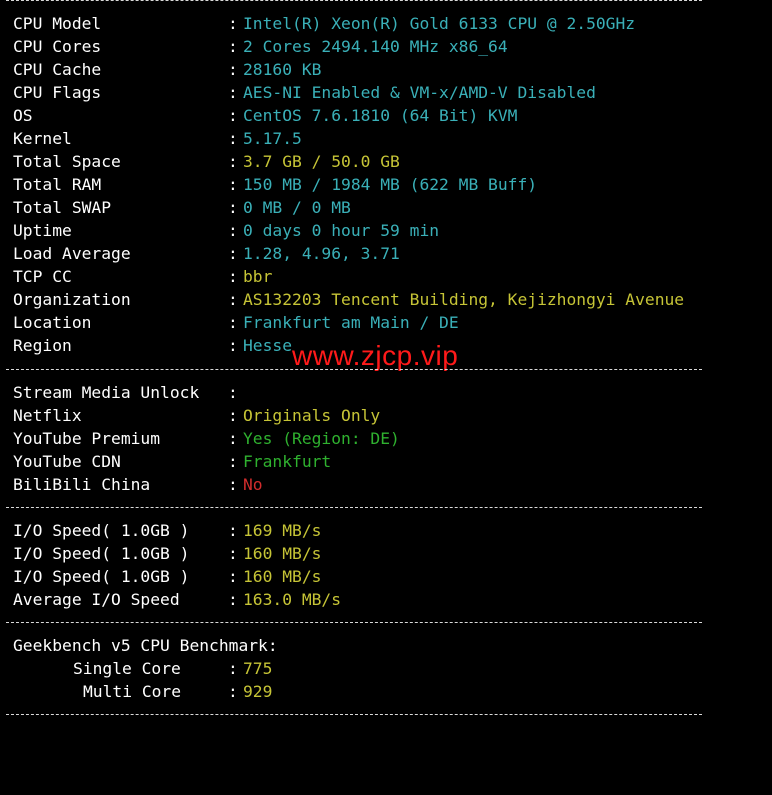 The height and width of the screenshot is (795, 772). Describe the element at coordinates (297, 207) in the screenshot. I see `row-value: 0 MB / 0 MB` at that location.